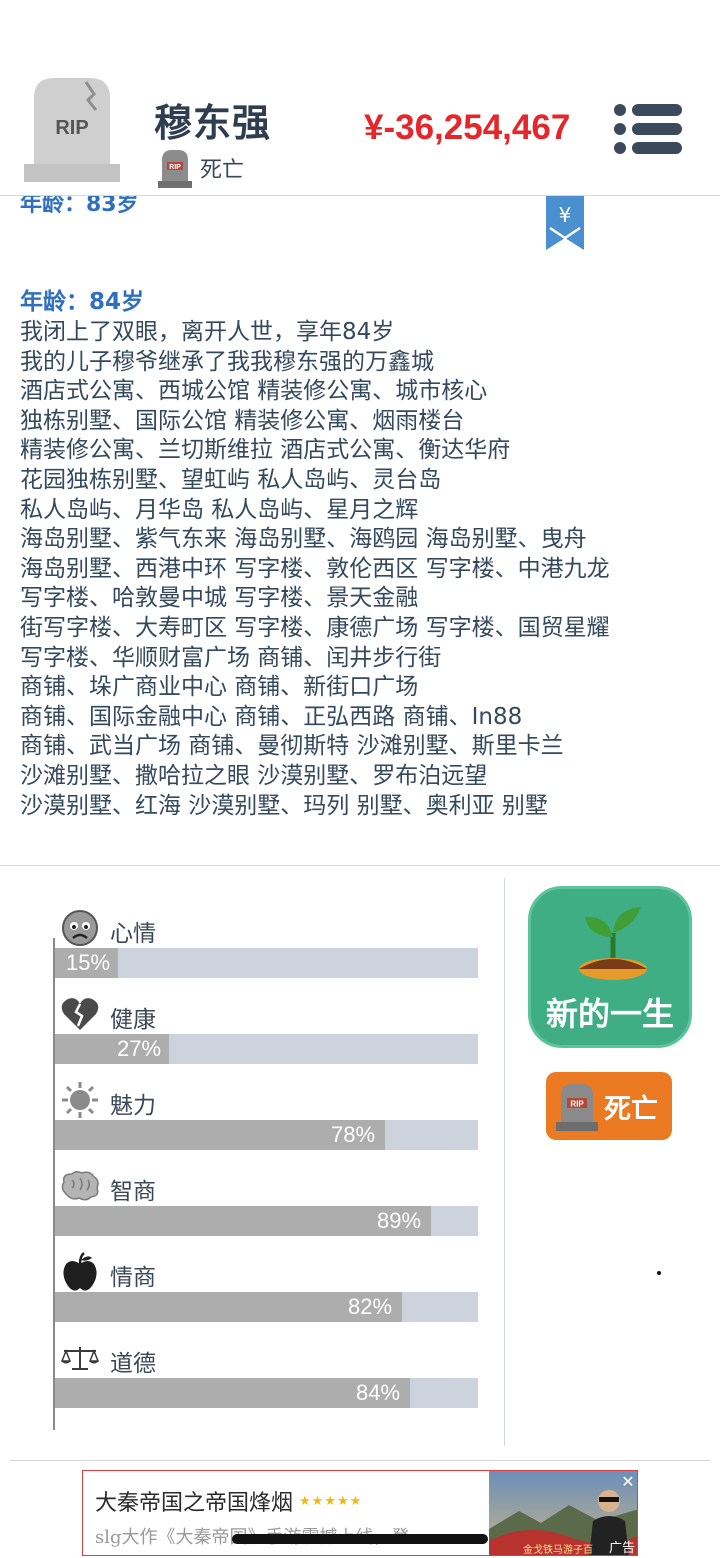 Image resolution: width=720 pixels, height=1558 pixels. I want to click on stat-label: 智商, so click(133, 1192).